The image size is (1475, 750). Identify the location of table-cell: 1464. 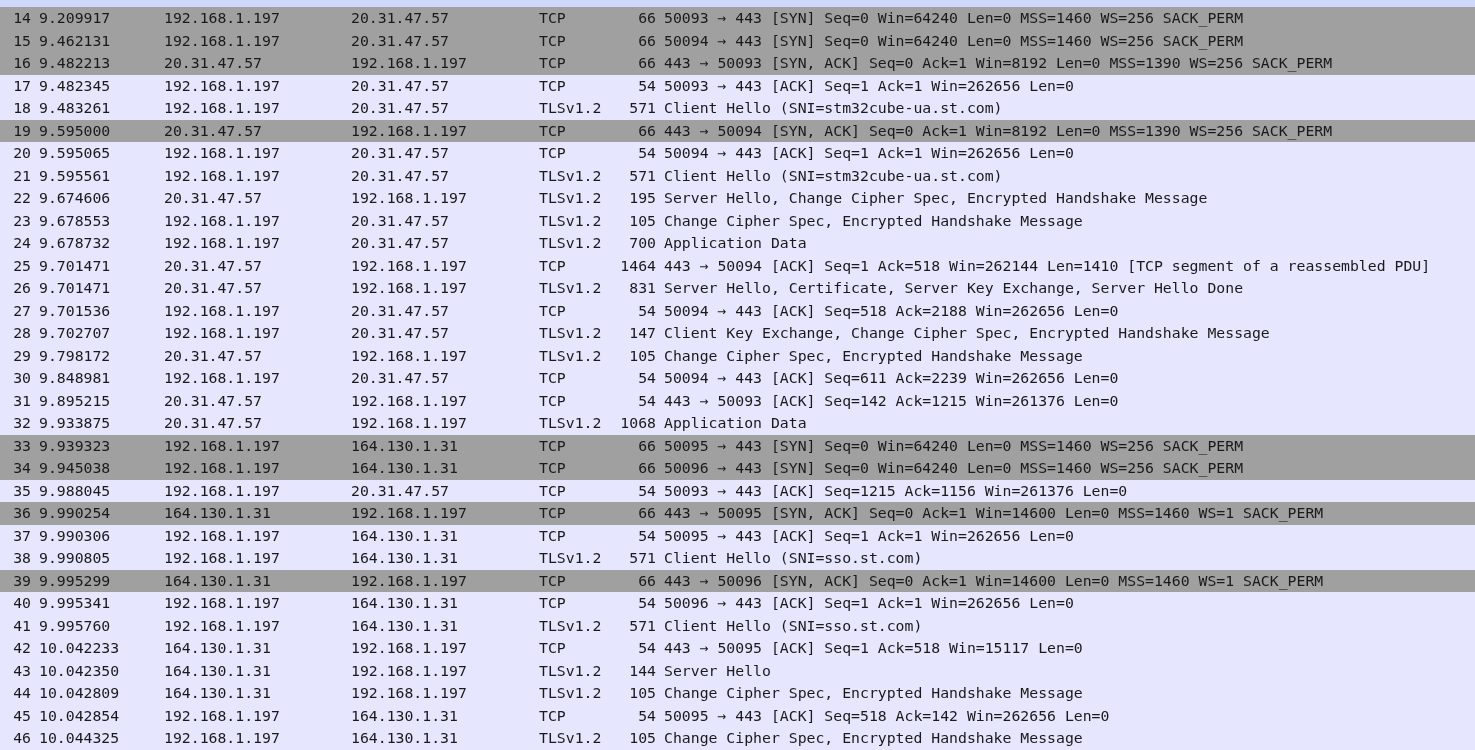
(638, 265).